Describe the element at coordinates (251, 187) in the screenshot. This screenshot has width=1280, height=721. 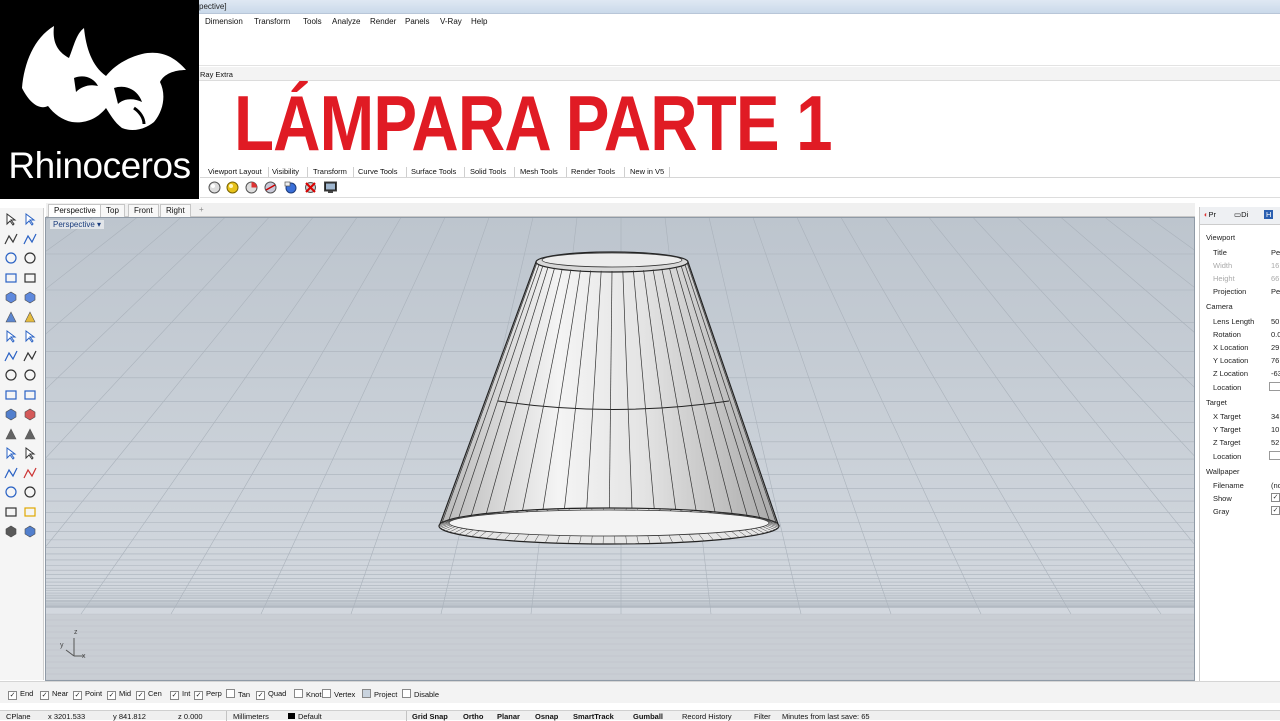
I see `color-sphere-icon` at that location.